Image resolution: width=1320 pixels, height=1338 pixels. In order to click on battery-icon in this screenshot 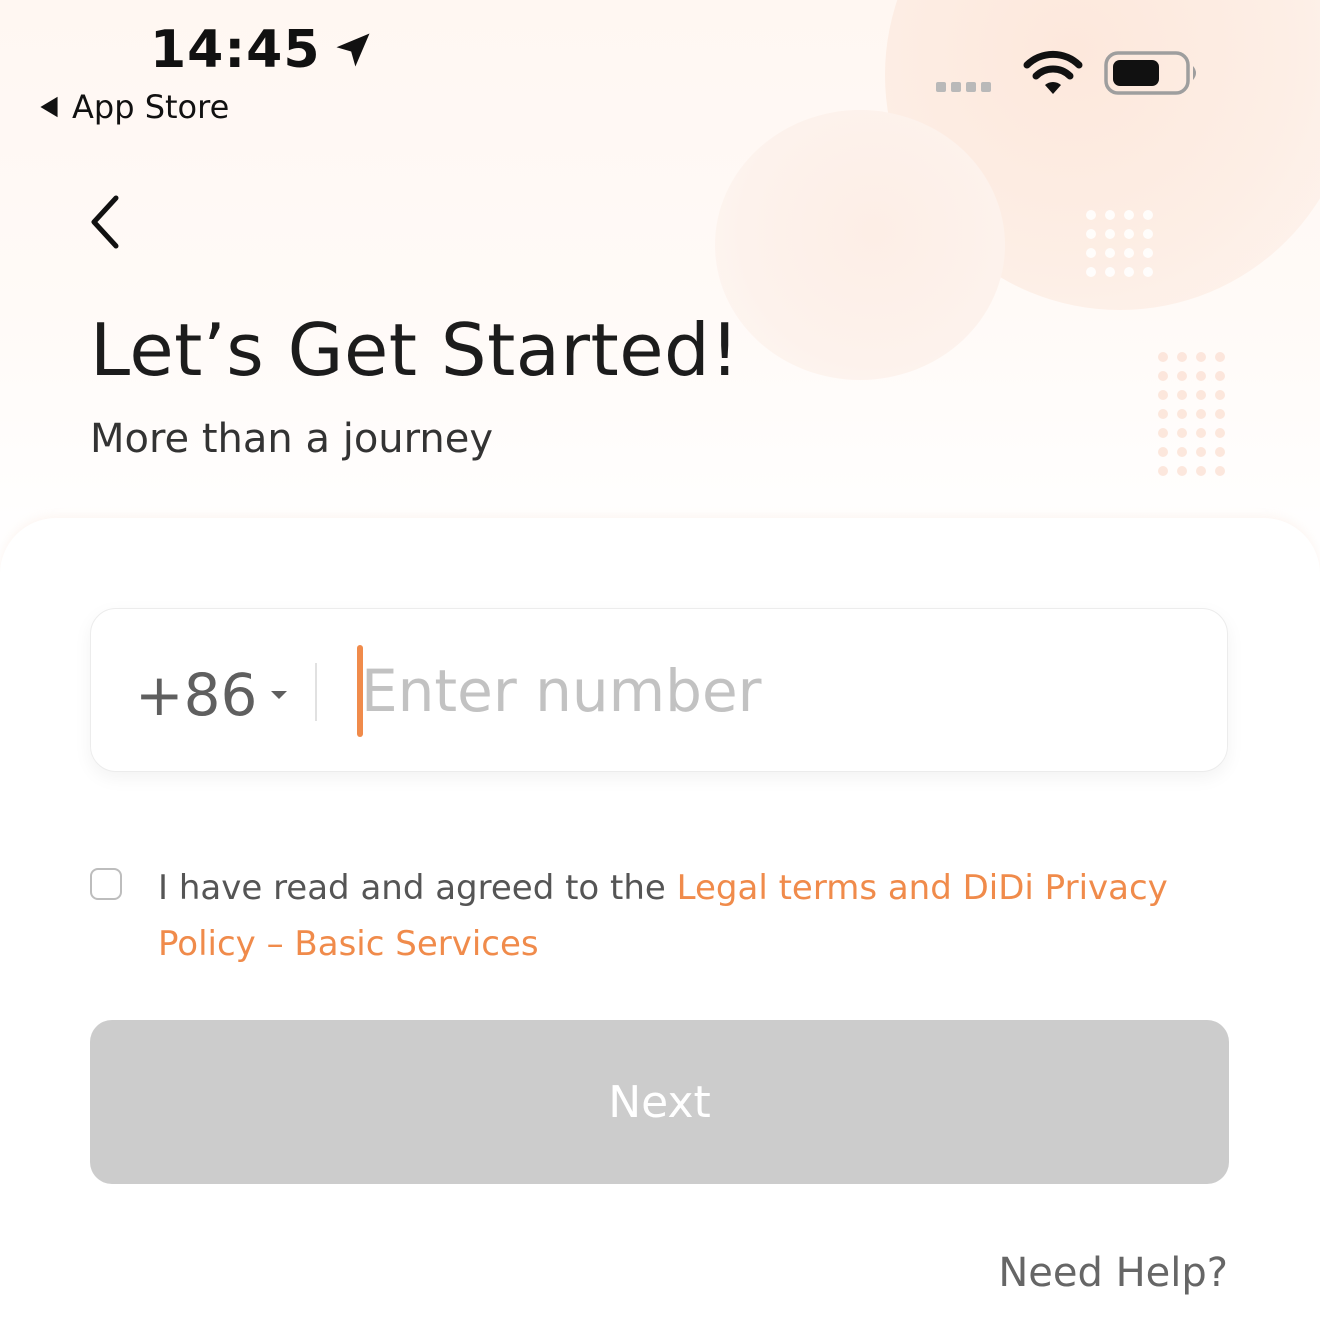, I will do `click(1150, 73)`.